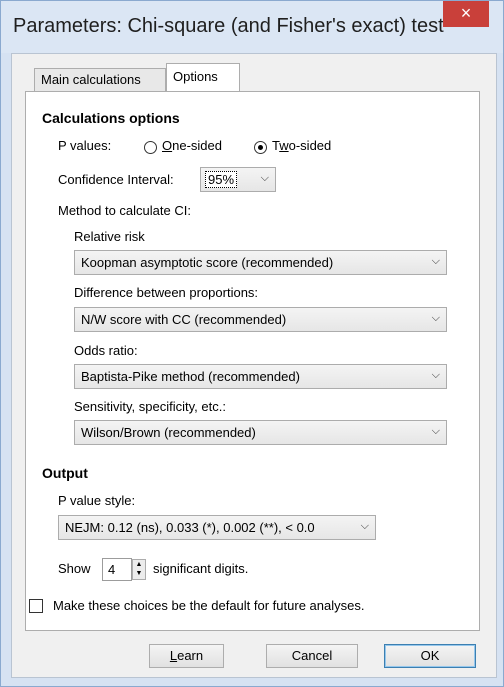  I want to click on spin-down-icon: ▼, so click(139, 573).